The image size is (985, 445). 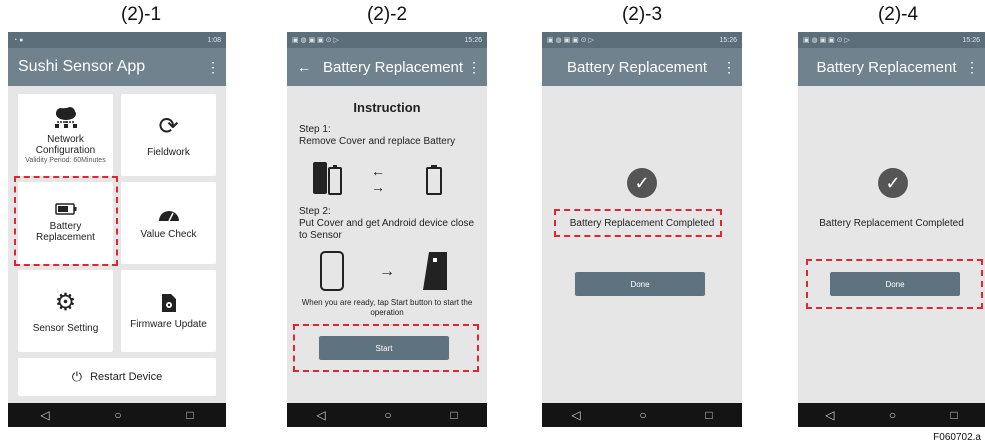 I want to click on phone-to-sensor-illustration: →, so click(x=383, y=271).